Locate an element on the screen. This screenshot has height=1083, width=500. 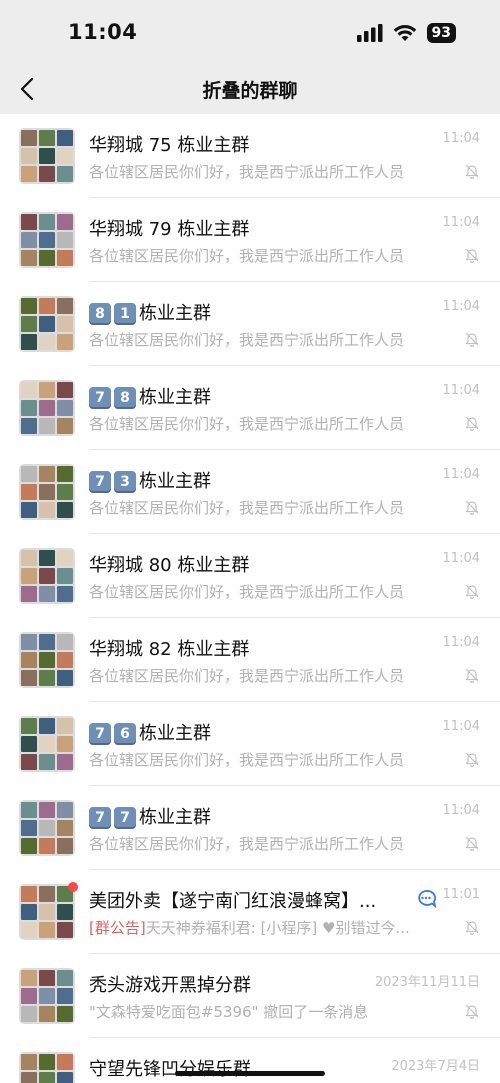
chat-list-item: 7 8 栋业主群 各位辖区居民你们好，我是西宁派出所工作人员 11:04 is located at coordinates (250, 408).